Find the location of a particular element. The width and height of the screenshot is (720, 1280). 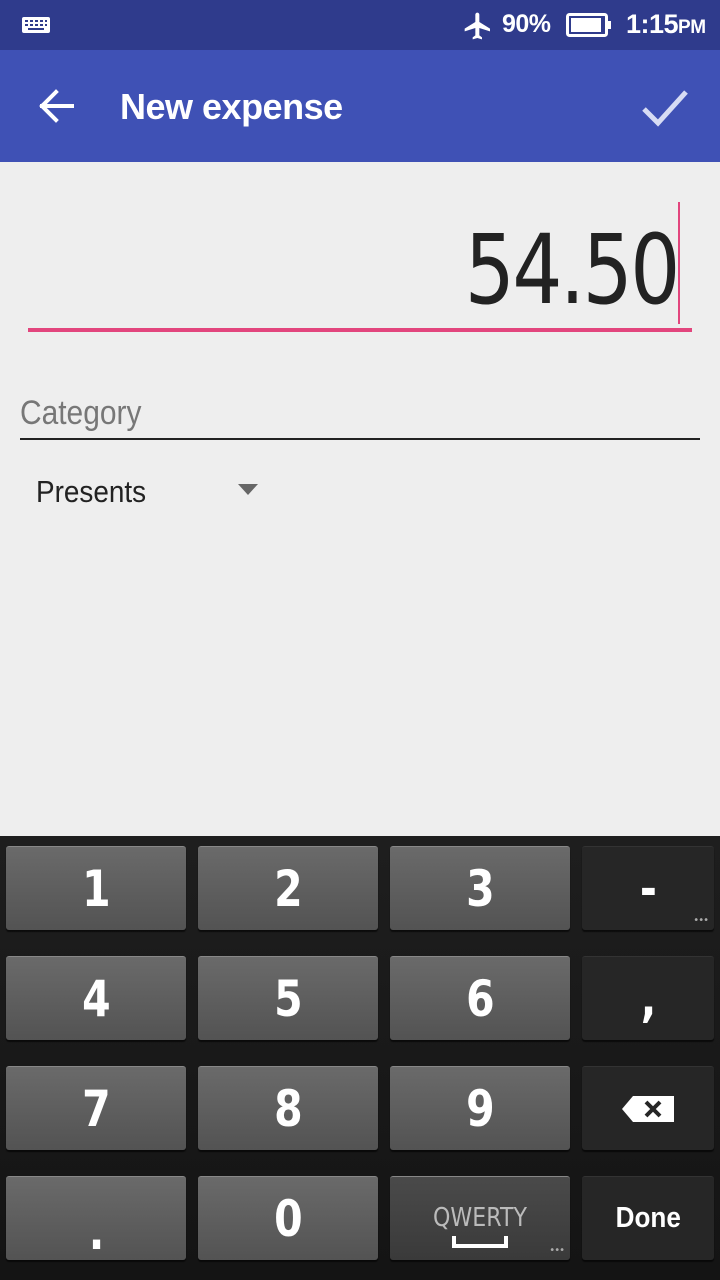

keyboard-icon is located at coordinates (36, 25).